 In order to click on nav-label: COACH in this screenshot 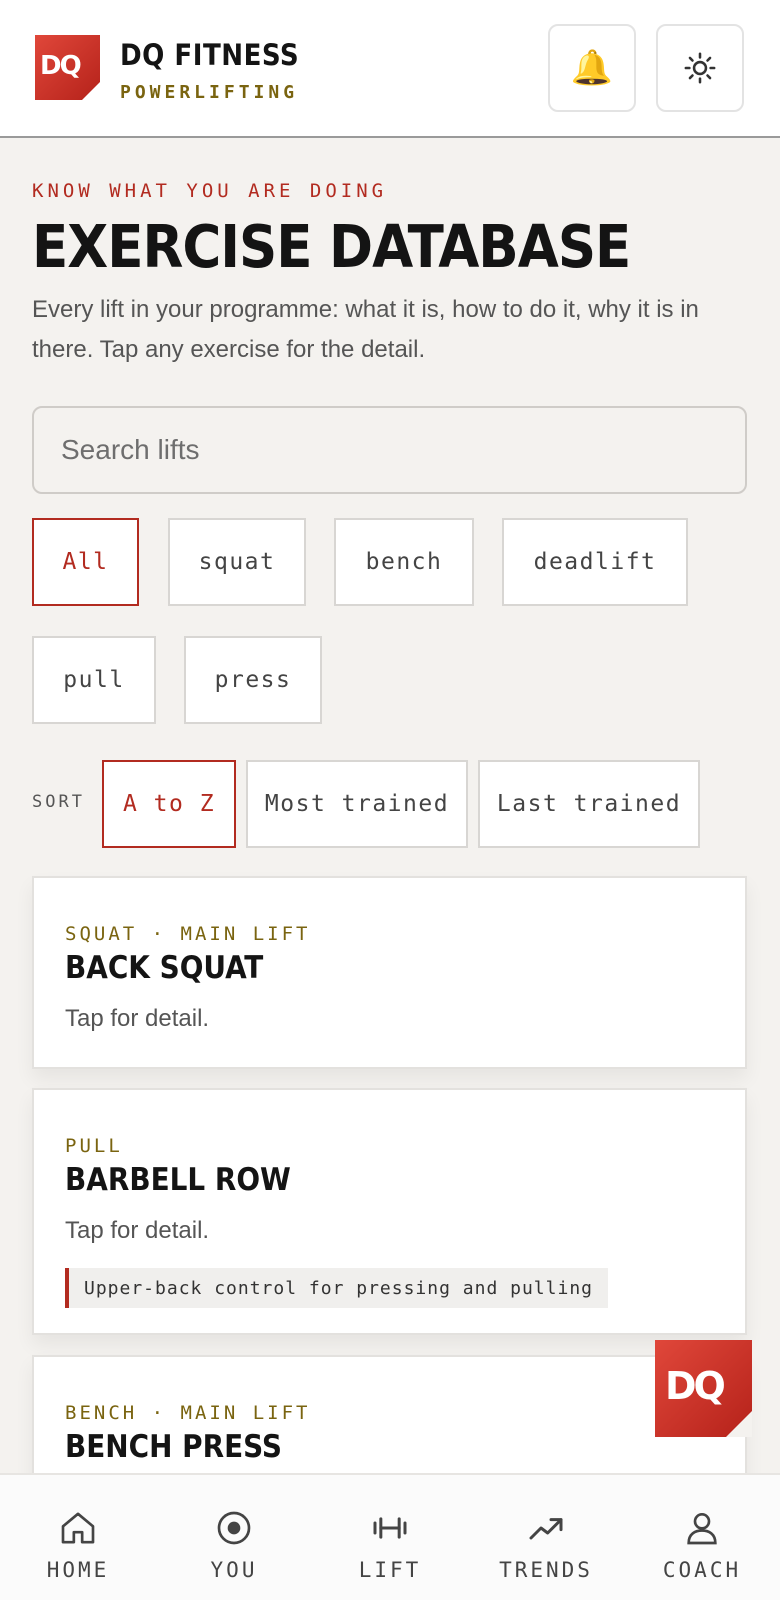, I will do `click(702, 1570)`.